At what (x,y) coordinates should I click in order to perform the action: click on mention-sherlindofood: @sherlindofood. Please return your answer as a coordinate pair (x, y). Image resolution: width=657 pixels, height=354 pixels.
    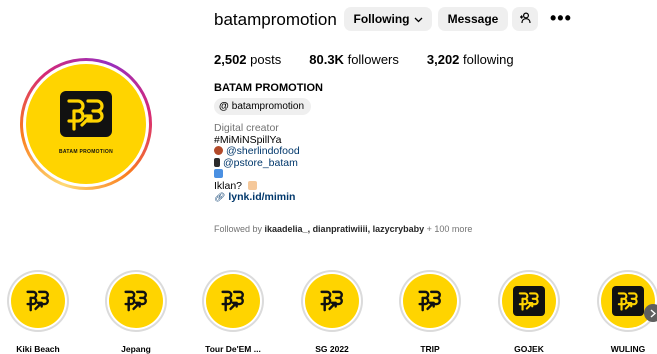
    Looking at the image, I should click on (263, 151).